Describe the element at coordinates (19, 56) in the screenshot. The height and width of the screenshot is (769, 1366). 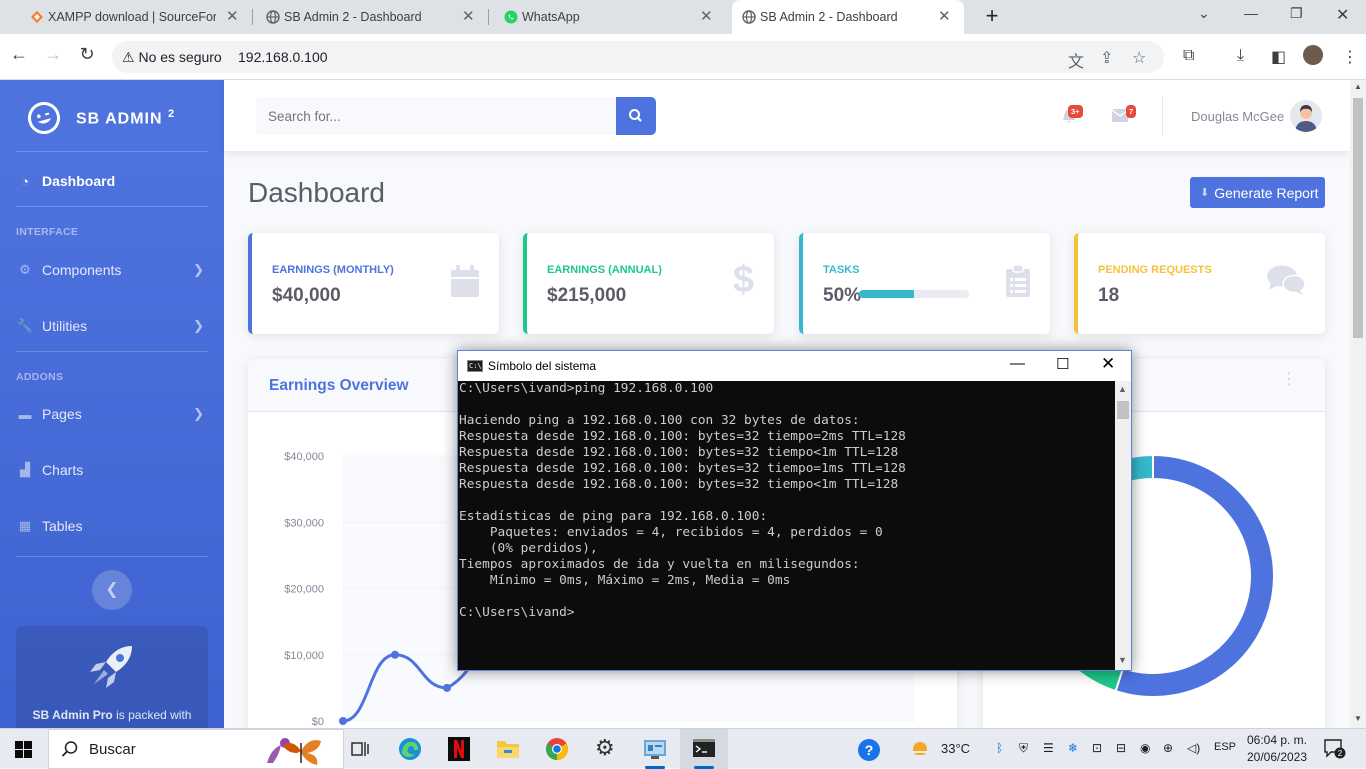
I see `back-icon: ←` at that location.